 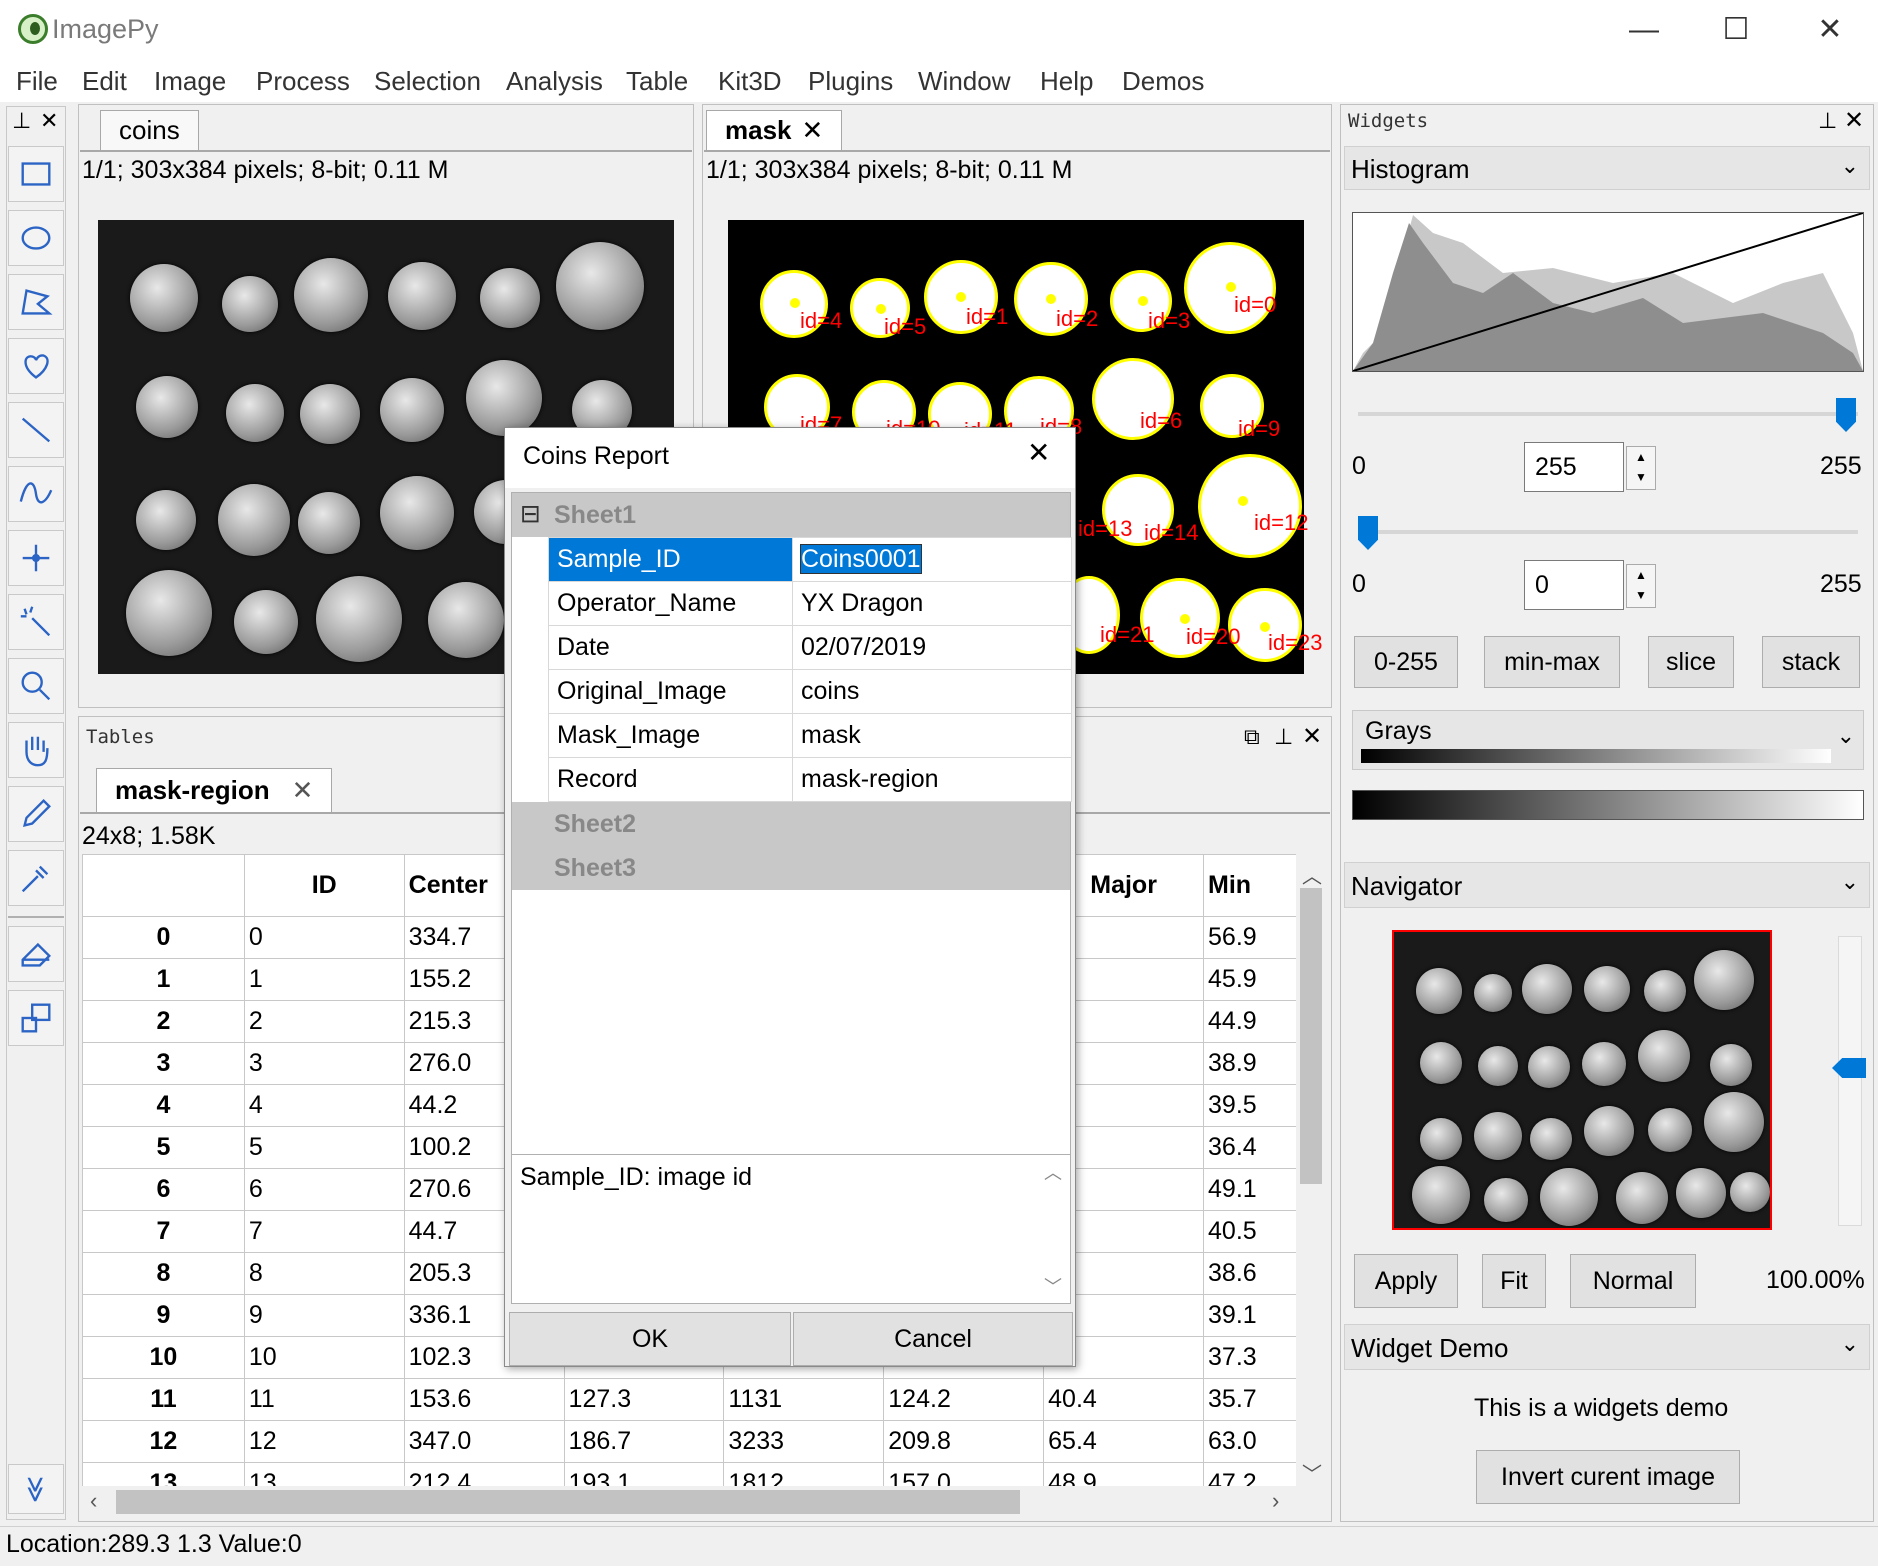 What do you see at coordinates (644, 1441) in the screenshot?
I see `table-cell: 186.7` at bounding box center [644, 1441].